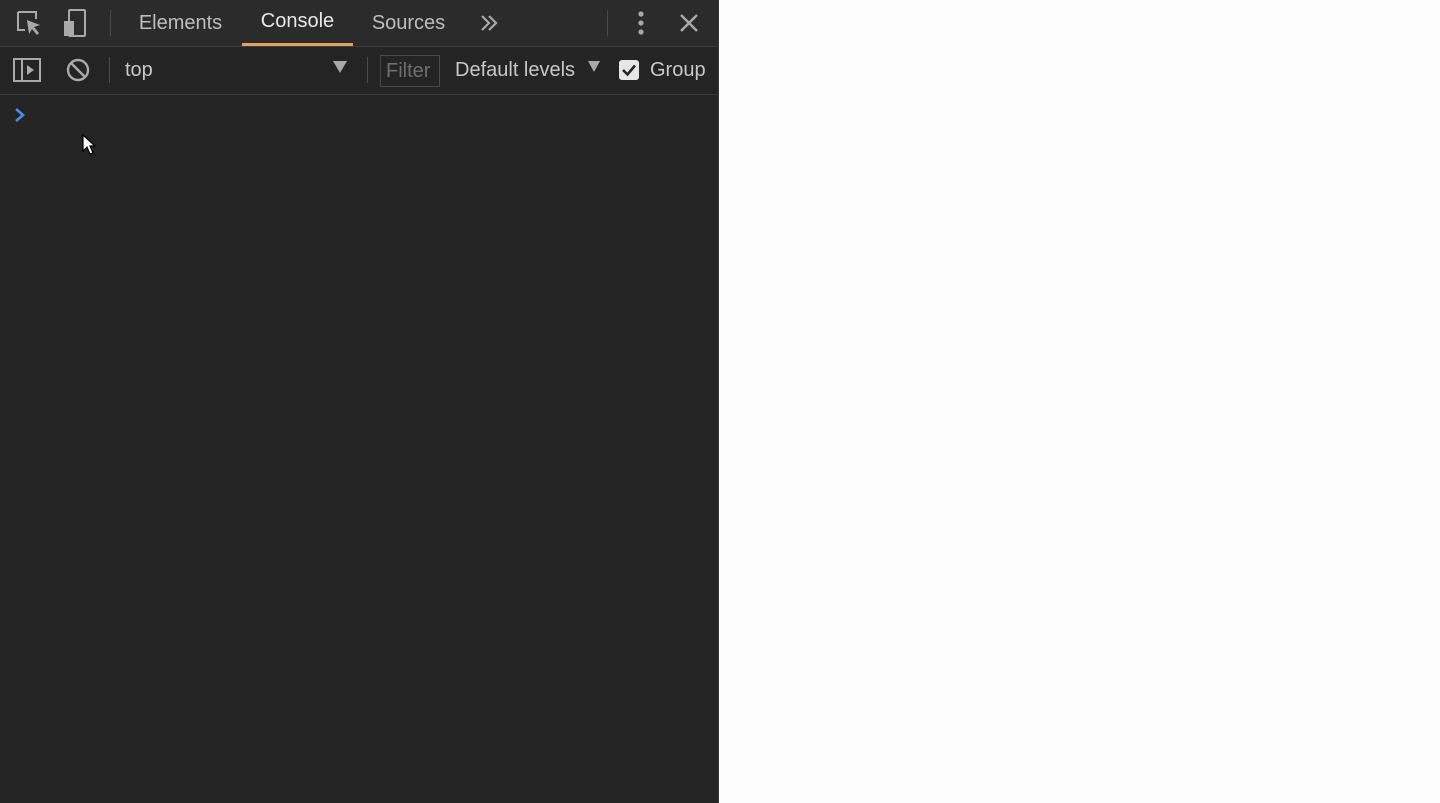  What do you see at coordinates (489, 23) in the screenshot?
I see `chevrons-right-icon` at bounding box center [489, 23].